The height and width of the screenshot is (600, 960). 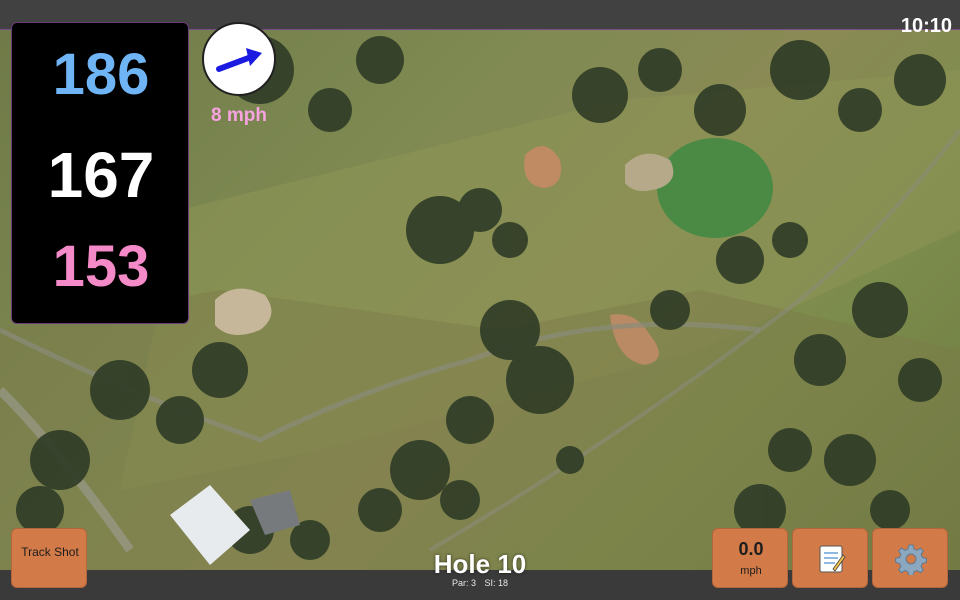 What do you see at coordinates (101, 74) in the screenshot?
I see `back-distance: 186` at bounding box center [101, 74].